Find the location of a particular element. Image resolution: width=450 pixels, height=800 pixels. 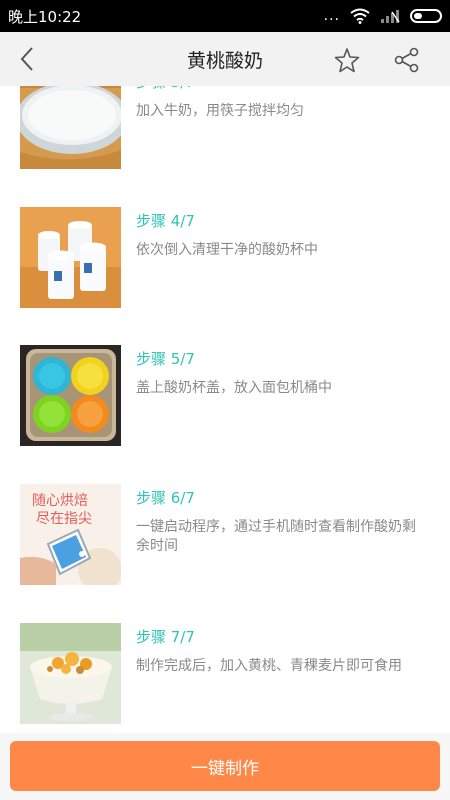

share-button is located at coordinates (407, 60).